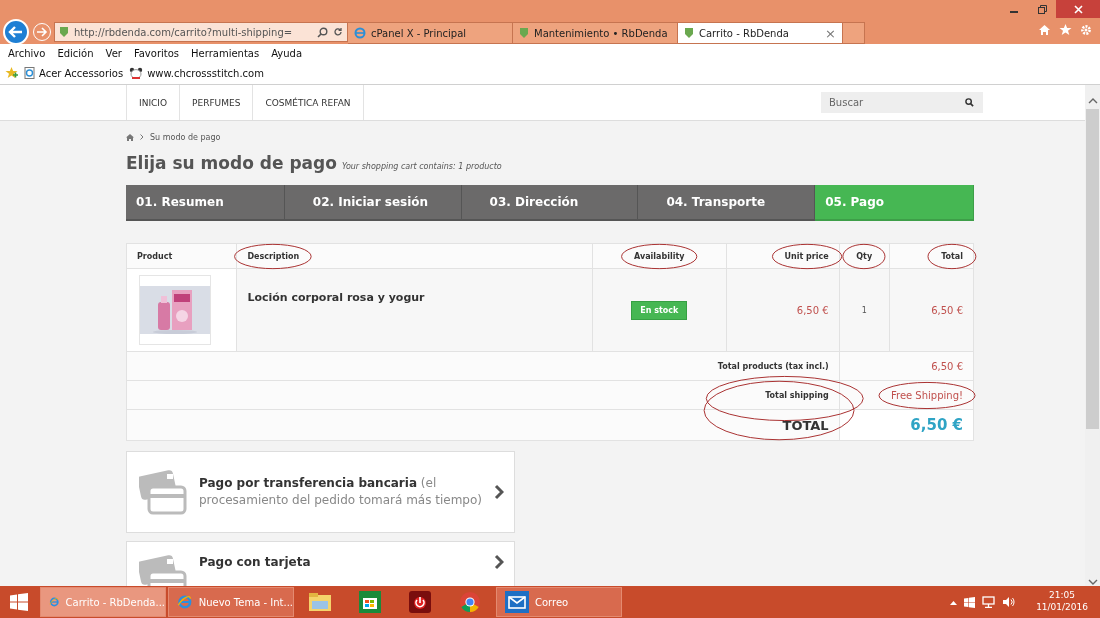 This screenshot has height=618, width=1100. I want to click on payment-option-text: Pago con tarjeta, so click(255, 562).